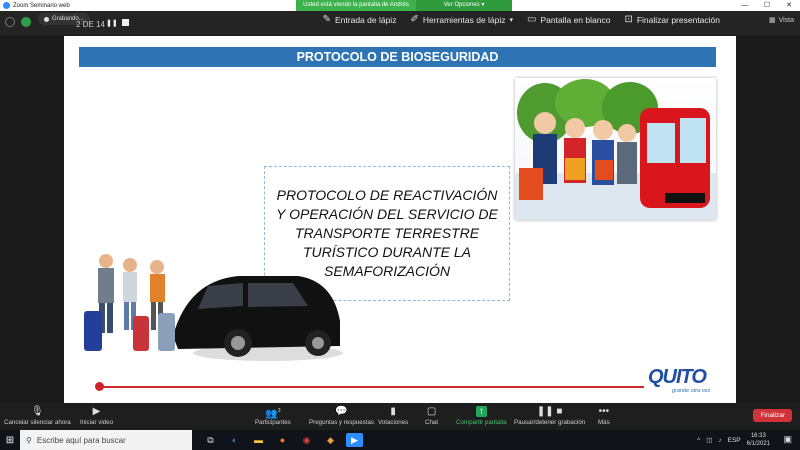 Image resolution: width=800 pixels, height=450 pixels. What do you see at coordinates (37, 411) in the screenshot?
I see `microphone-muted-icon: 🎙` at bounding box center [37, 411].